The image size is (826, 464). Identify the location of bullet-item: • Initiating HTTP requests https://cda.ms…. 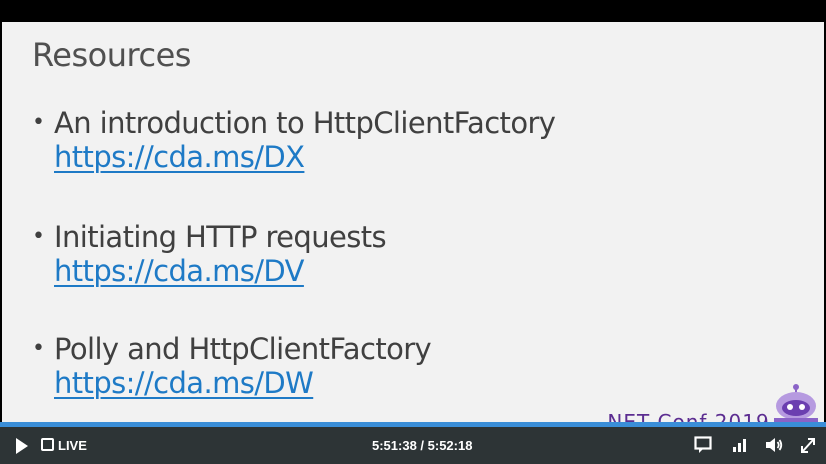
(209, 254).